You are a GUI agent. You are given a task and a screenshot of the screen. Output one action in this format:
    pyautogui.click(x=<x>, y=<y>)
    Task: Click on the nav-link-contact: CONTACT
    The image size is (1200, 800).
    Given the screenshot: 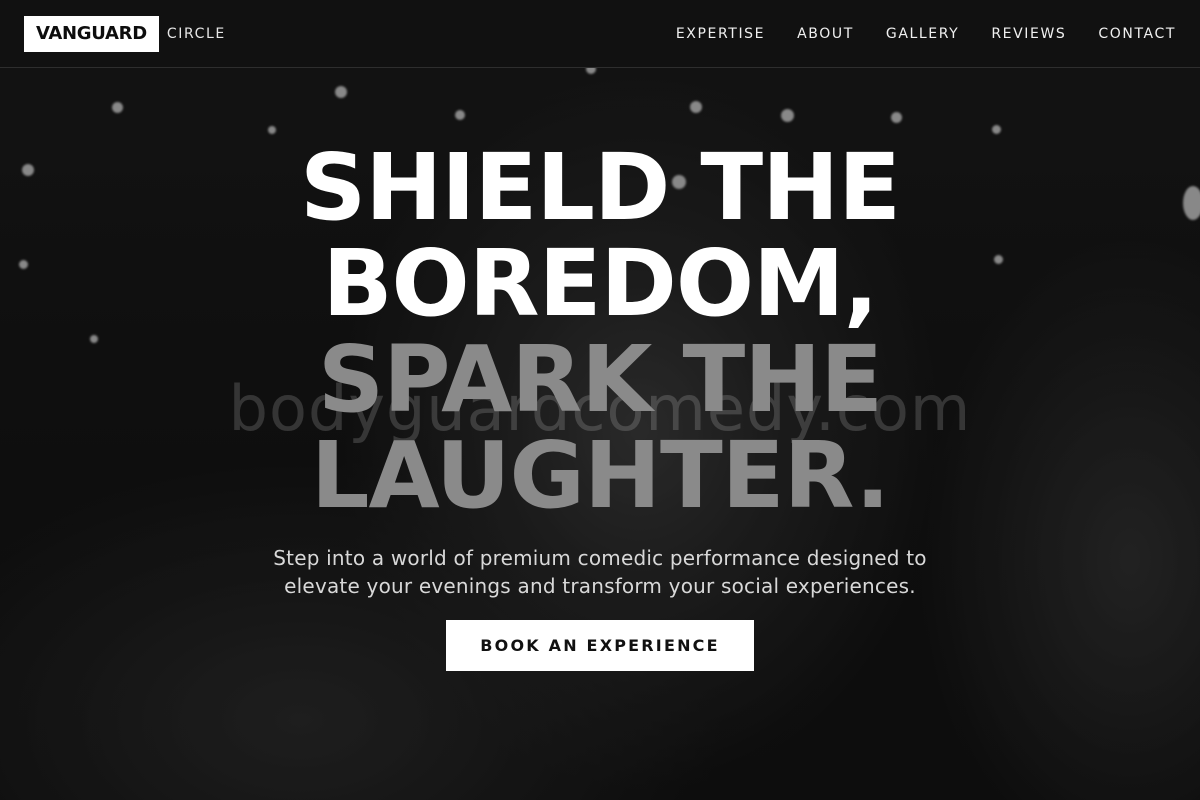 What is the action you would take?
    pyautogui.click(x=1137, y=34)
    